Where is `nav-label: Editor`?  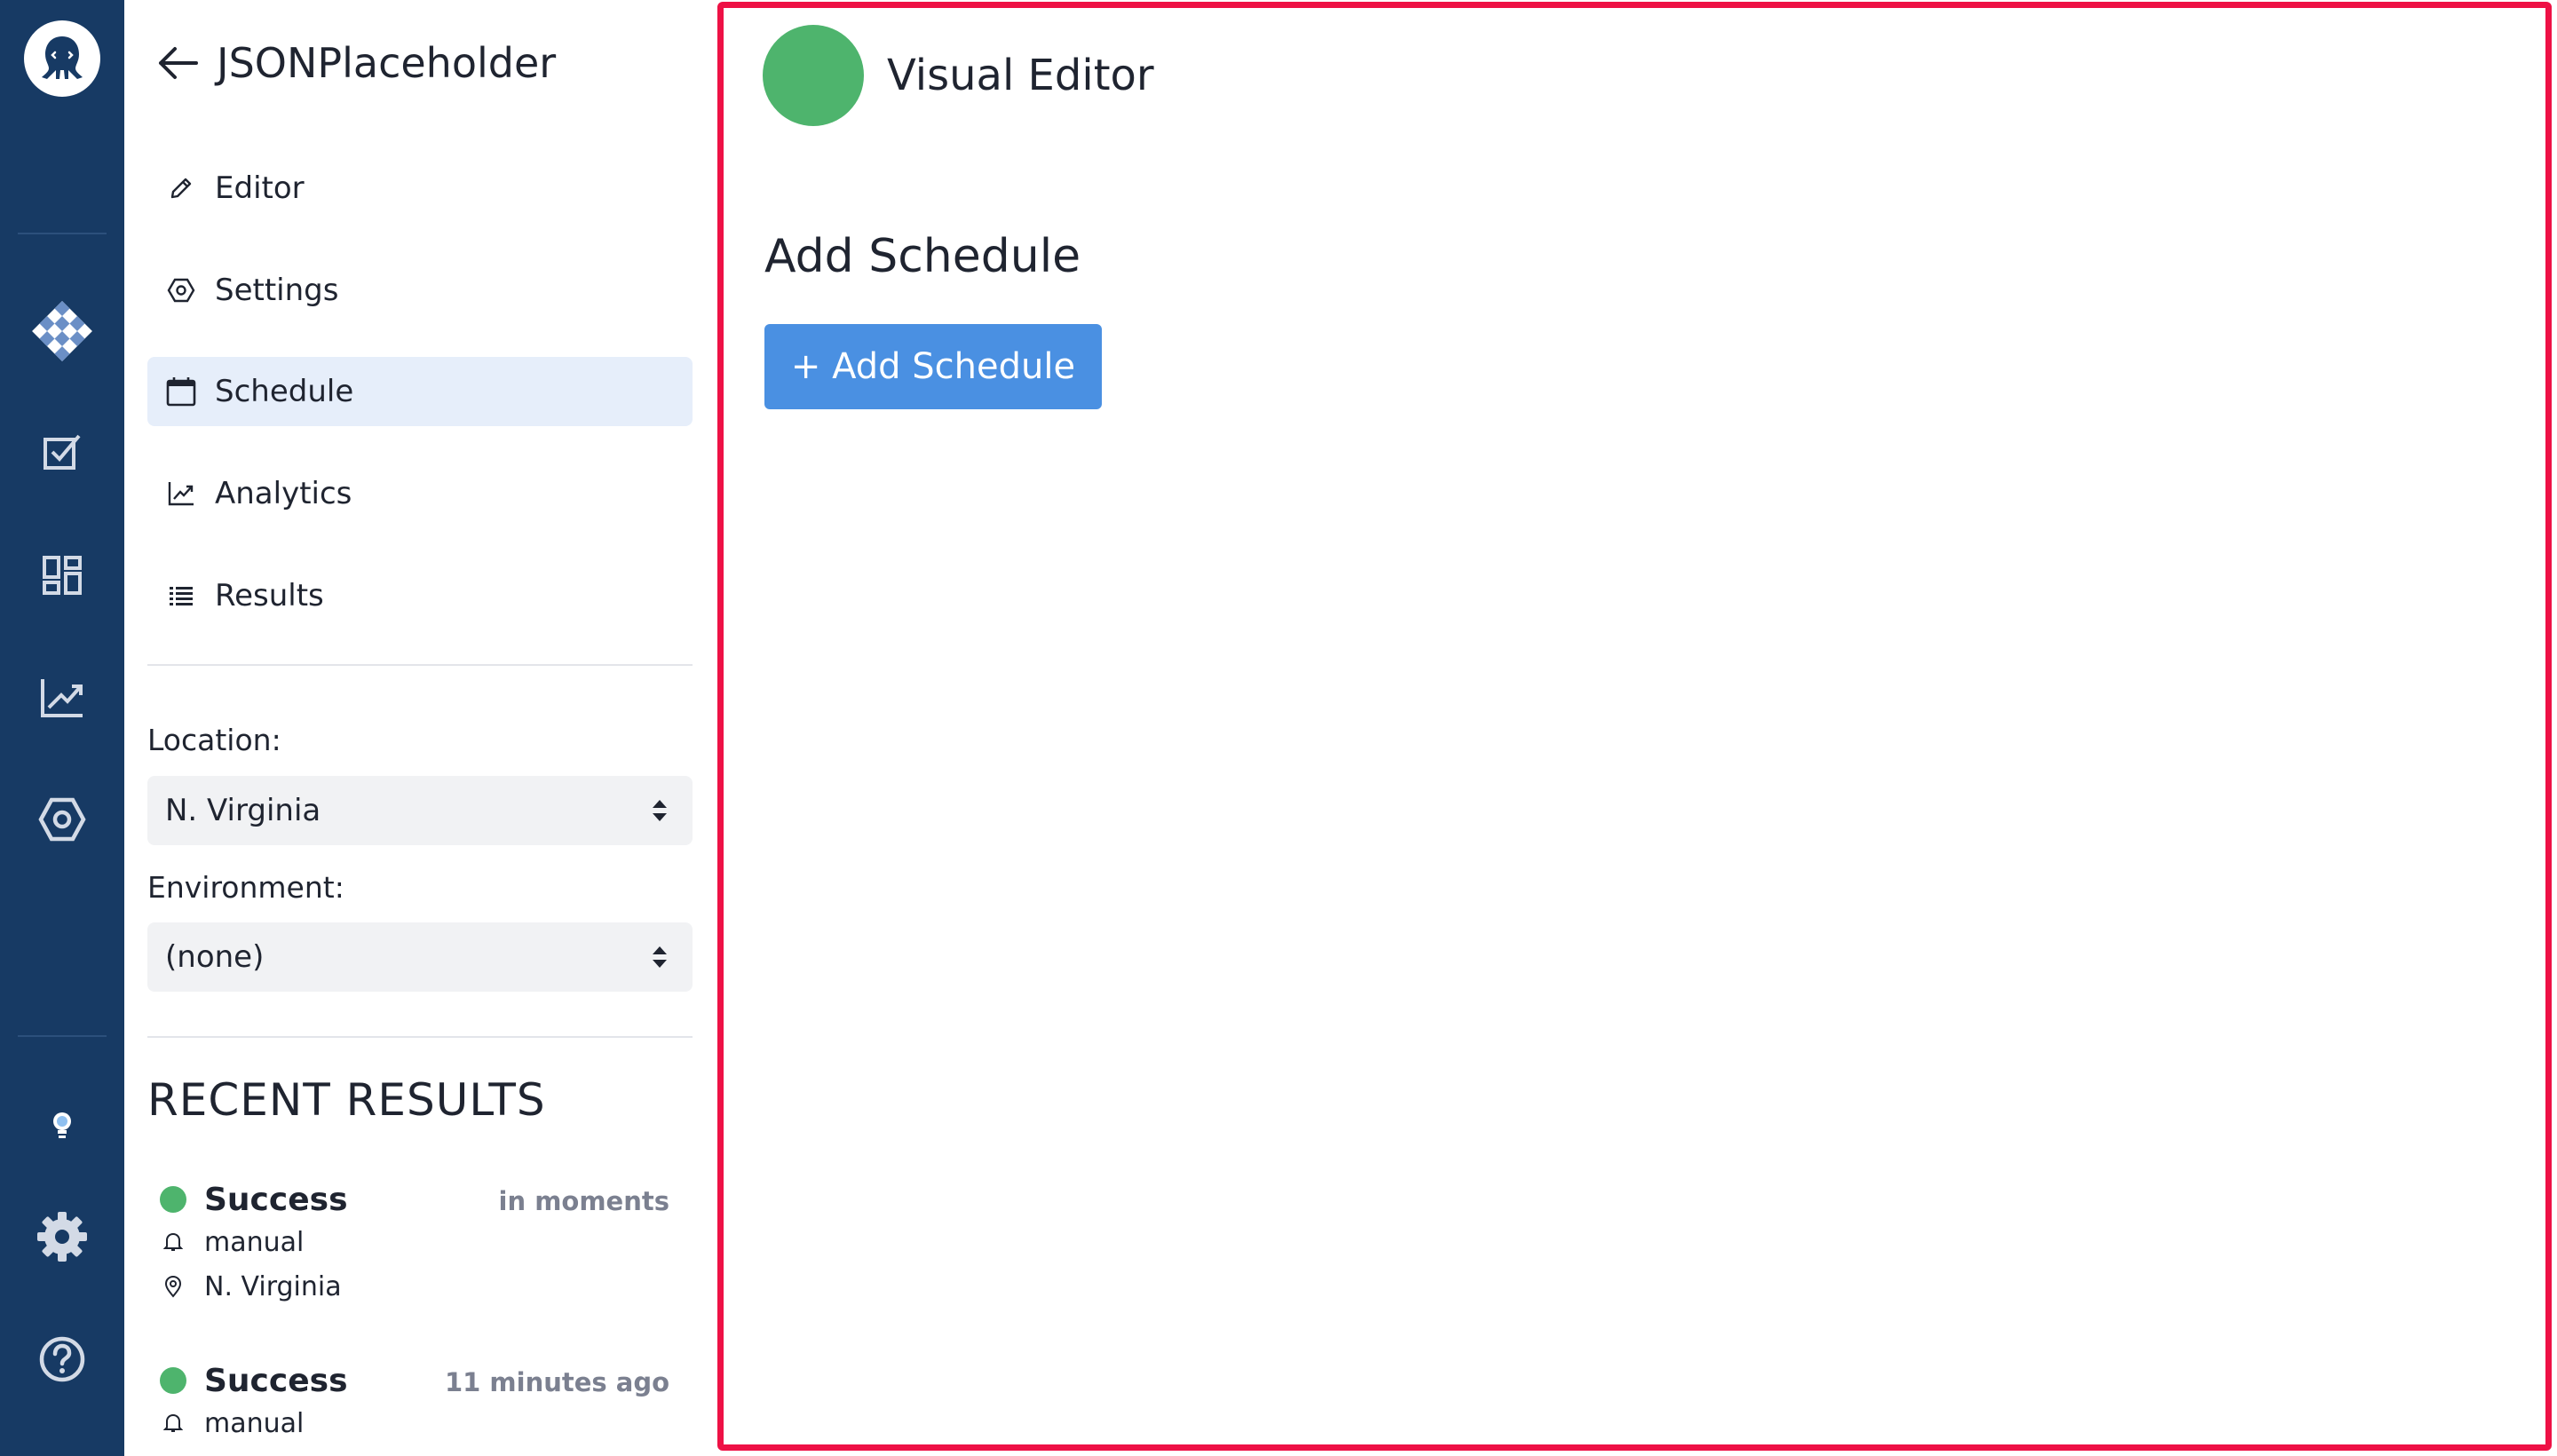 nav-label: Editor is located at coordinates (260, 188).